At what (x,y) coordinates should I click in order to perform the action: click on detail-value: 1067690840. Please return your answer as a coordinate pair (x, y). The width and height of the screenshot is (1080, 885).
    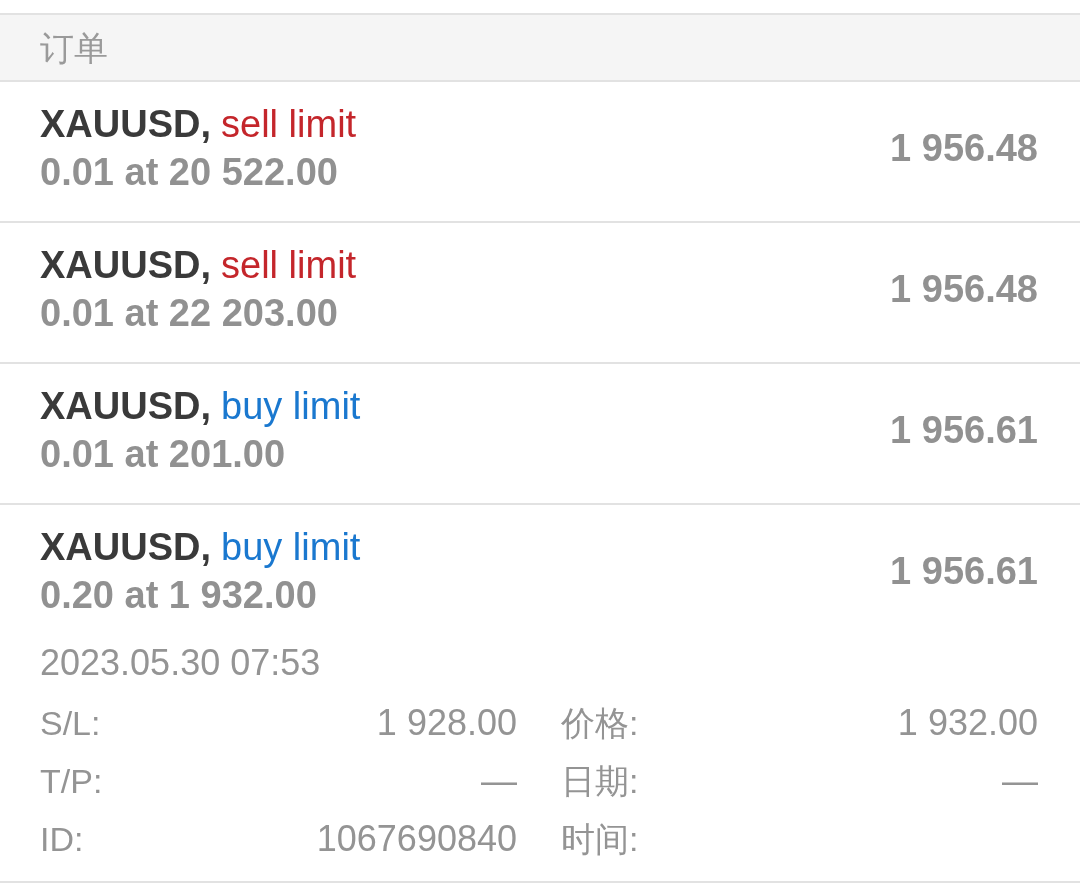
    Looking at the image, I should click on (416, 839).